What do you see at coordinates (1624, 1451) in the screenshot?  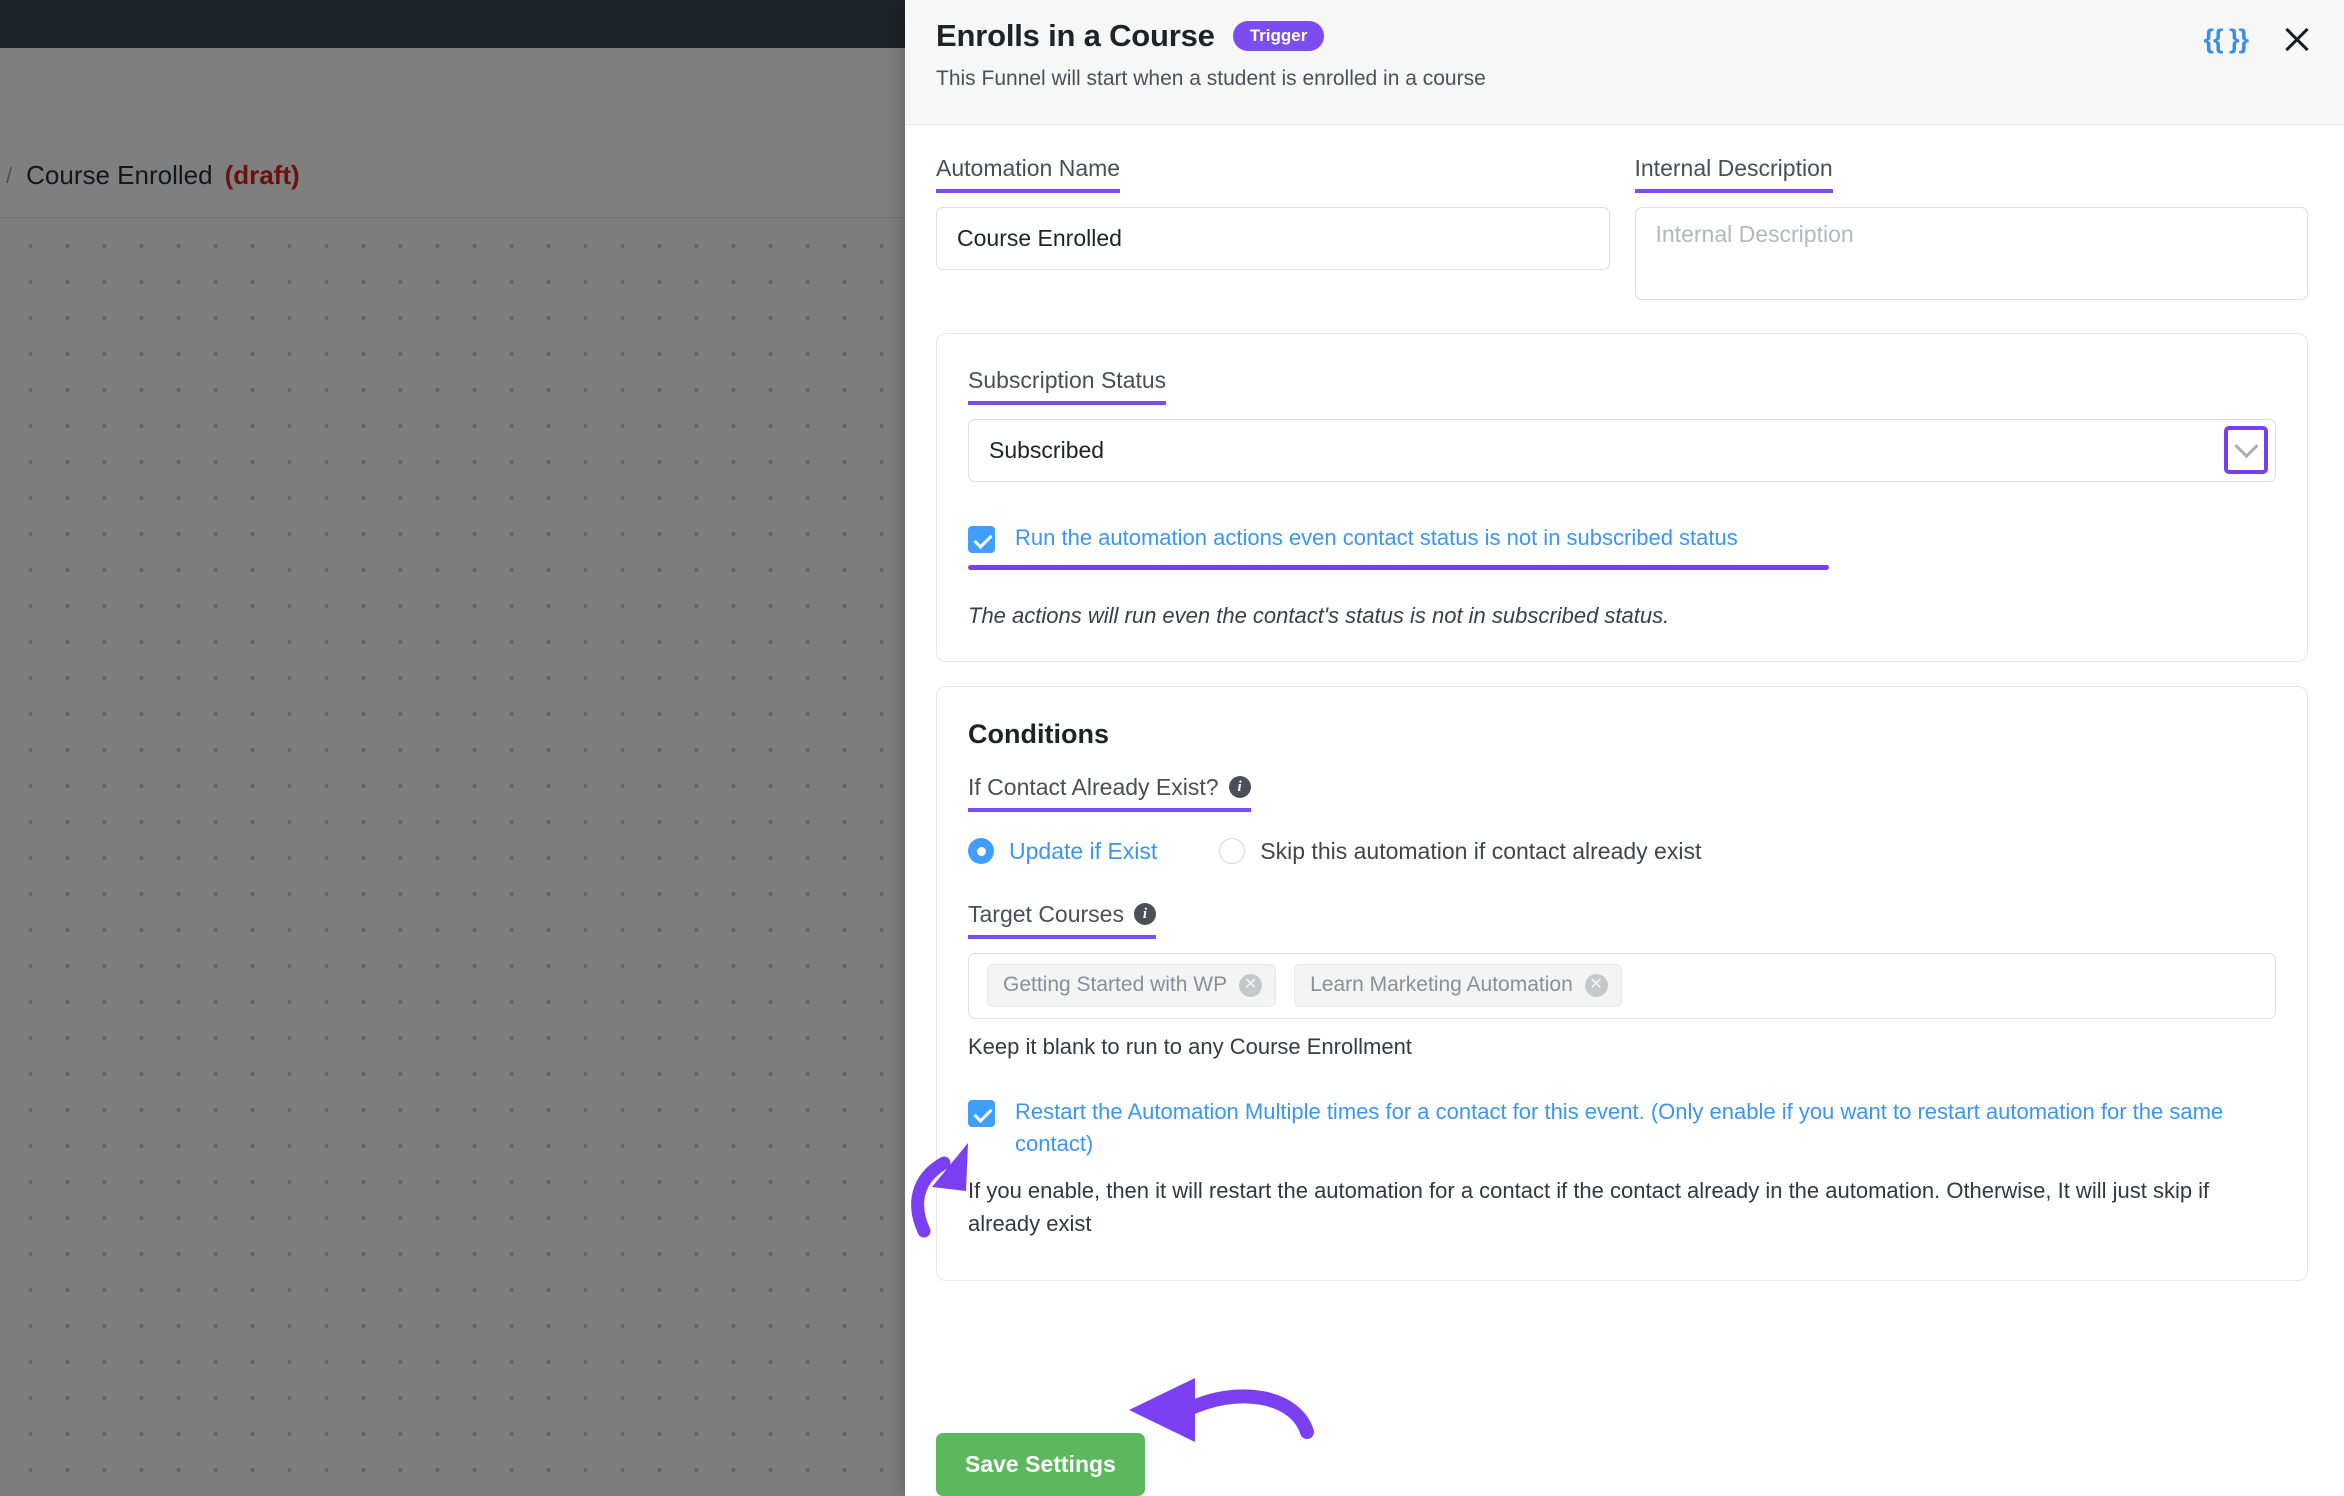 I see `panel-footer: Save Settings` at bounding box center [1624, 1451].